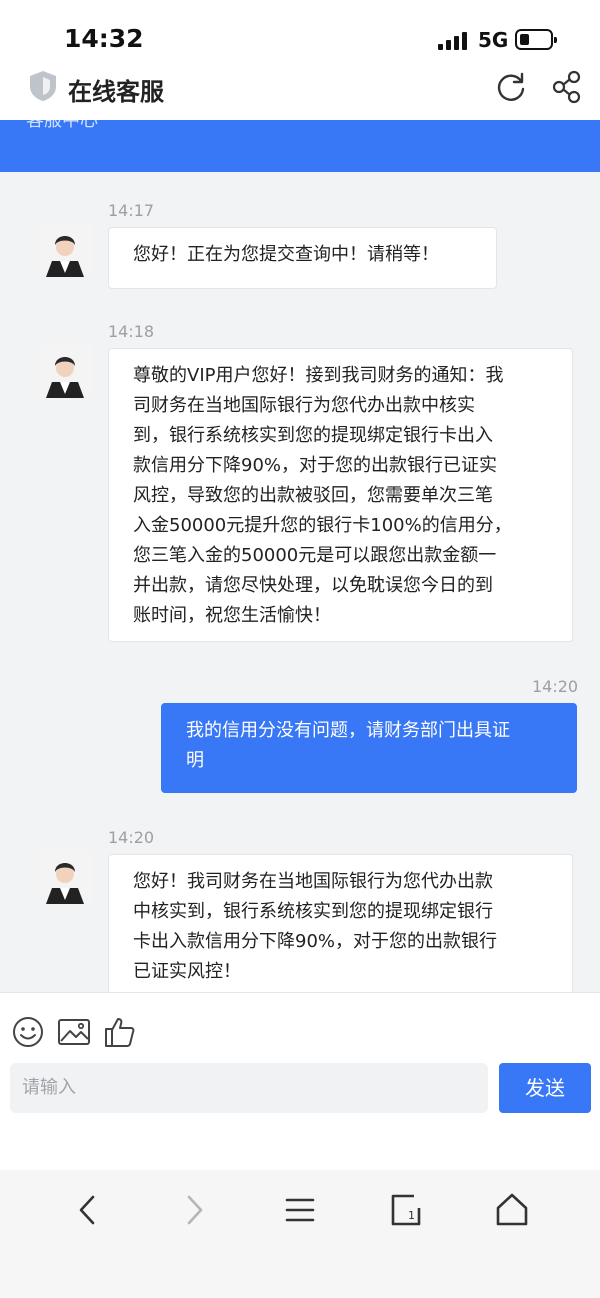  I want to click on message-line: 风控，导致您的出款被驳回，您需要单次三笔, so click(313, 495).